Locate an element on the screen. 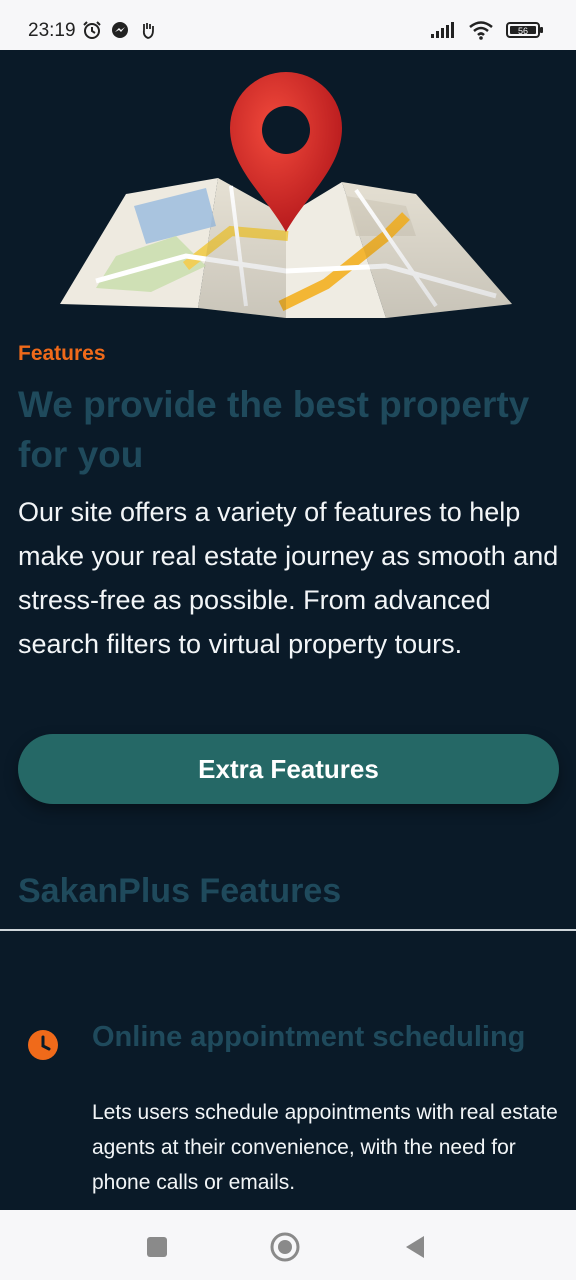 This screenshot has width=576, height=1280. battery-level: 56 is located at coordinates (523, 31).